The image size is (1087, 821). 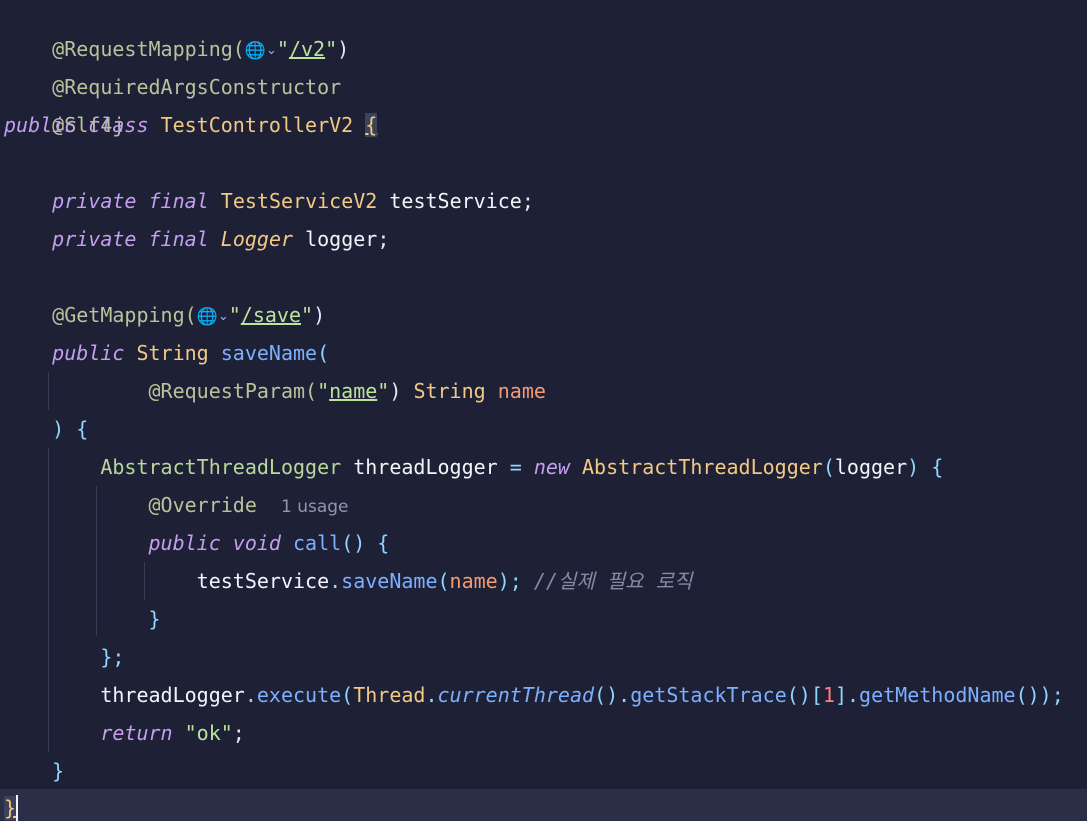 I want to click on code-line: @Override 1 usage, so click(x=176, y=505).